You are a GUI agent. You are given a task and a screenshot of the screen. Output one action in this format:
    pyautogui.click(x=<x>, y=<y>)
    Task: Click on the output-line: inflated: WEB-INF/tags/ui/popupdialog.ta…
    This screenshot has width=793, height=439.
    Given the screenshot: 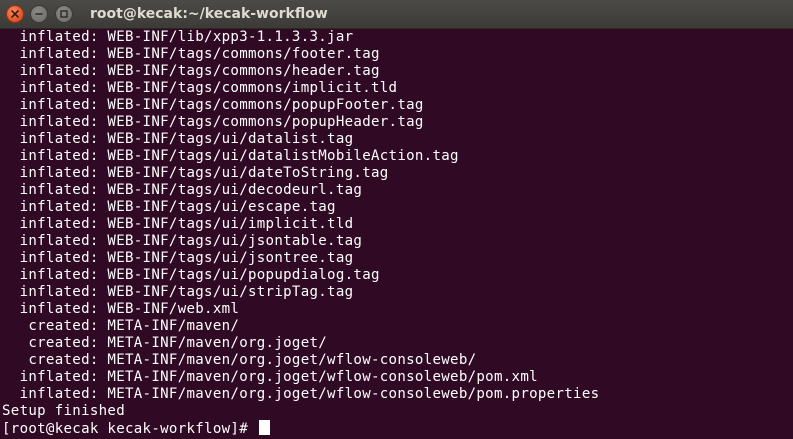 What is the action you would take?
    pyautogui.click(x=191, y=275)
    